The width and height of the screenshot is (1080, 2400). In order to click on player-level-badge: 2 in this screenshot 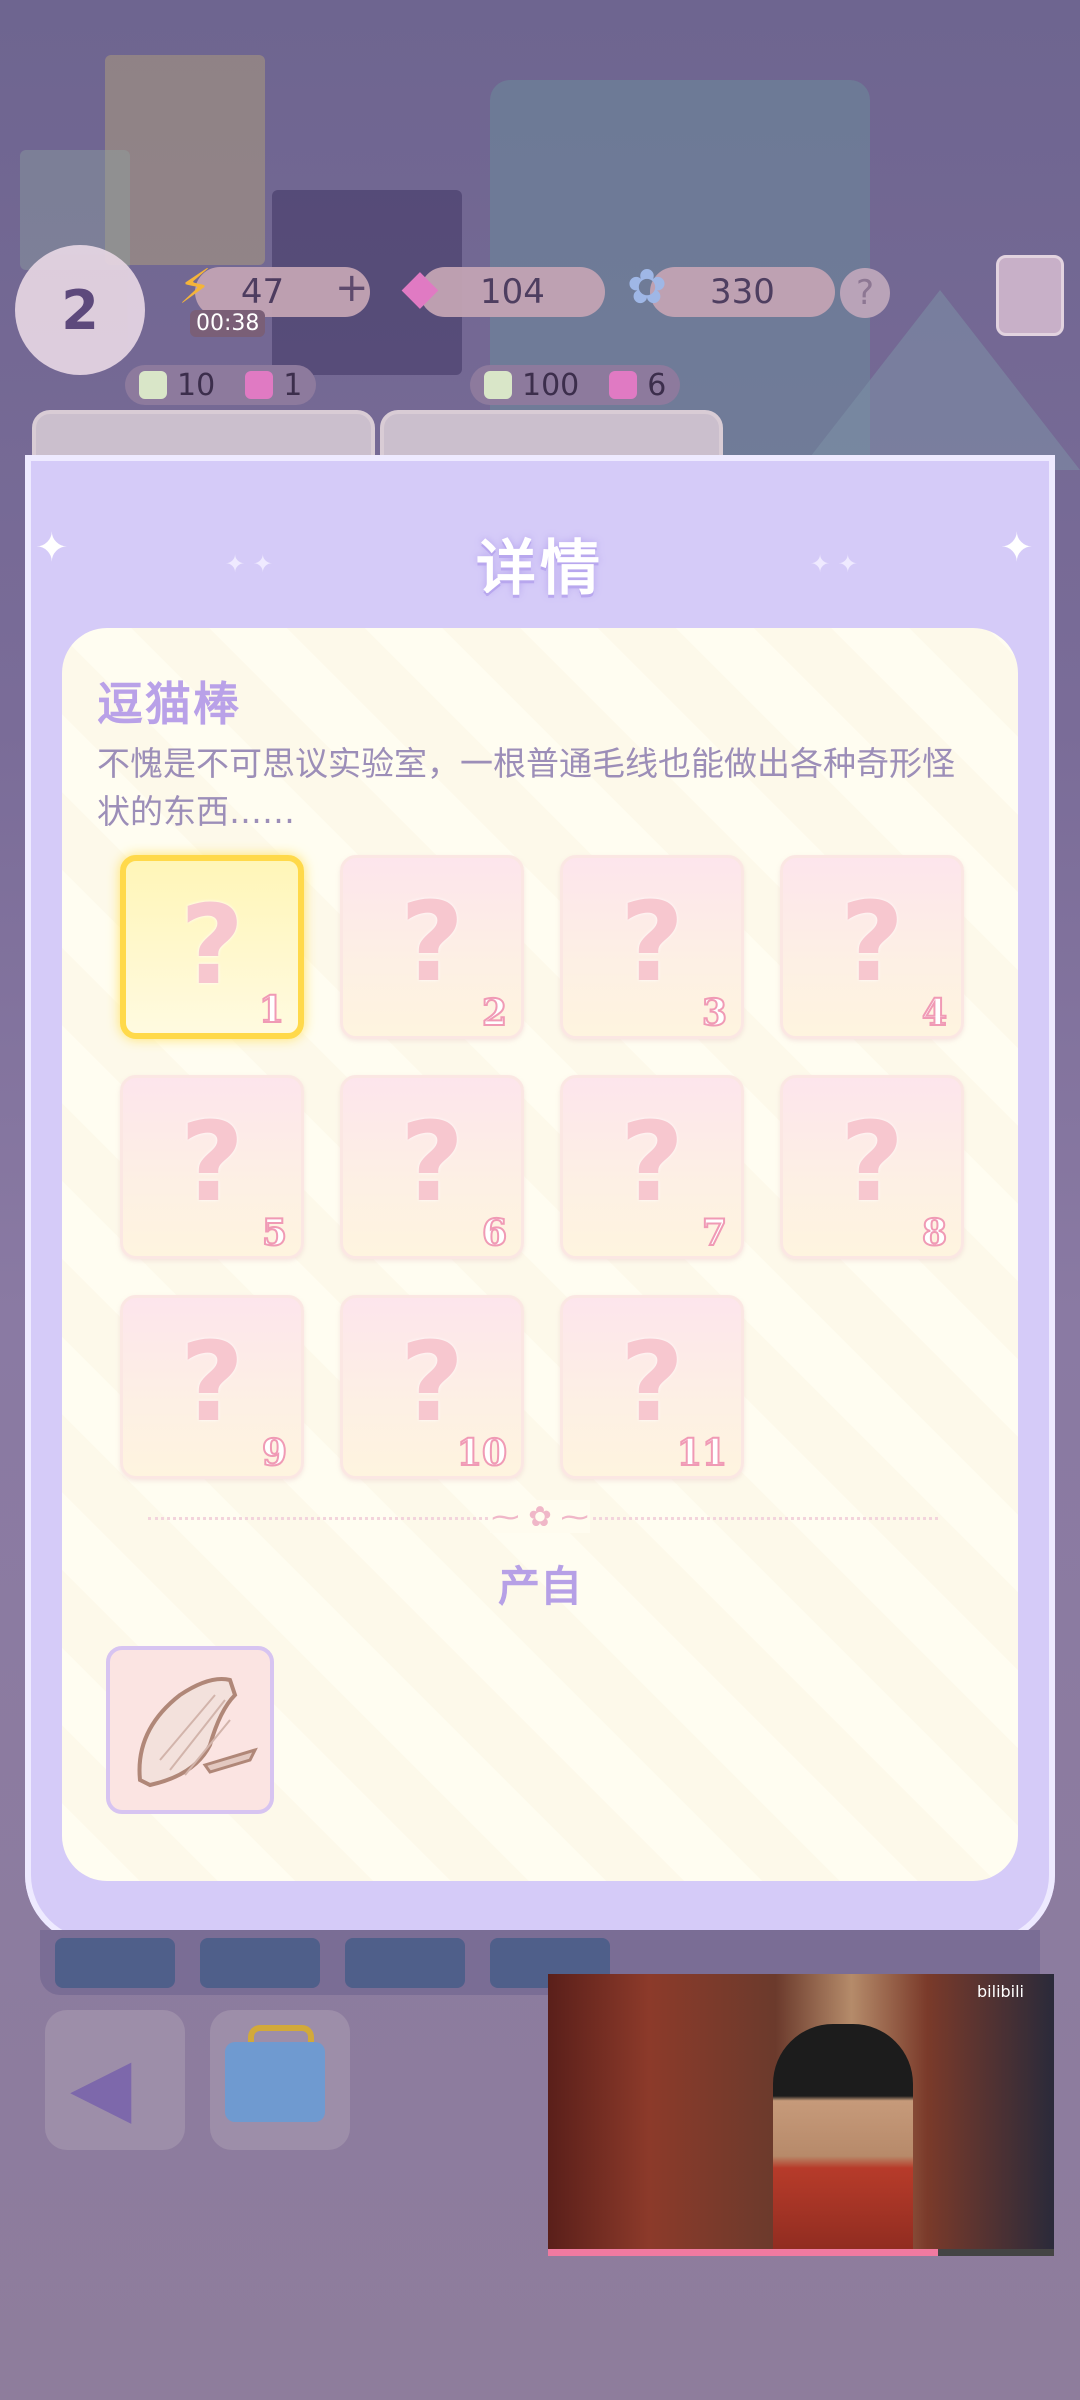, I will do `click(80, 310)`.